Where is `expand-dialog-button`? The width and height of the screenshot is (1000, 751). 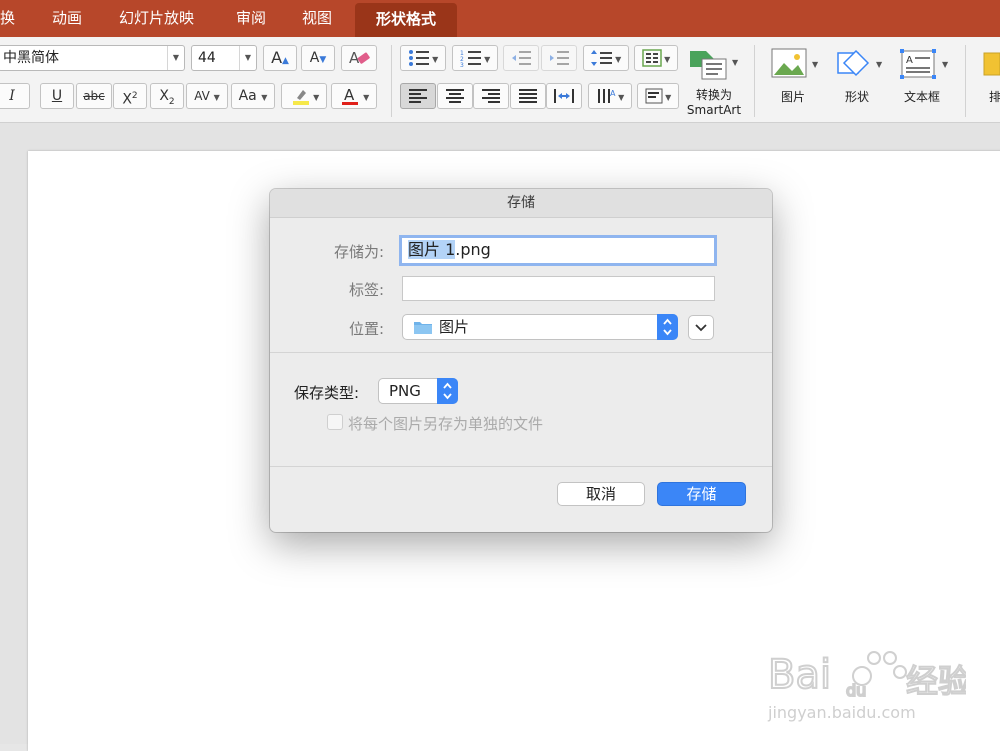
expand-dialog-button is located at coordinates (701, 327).